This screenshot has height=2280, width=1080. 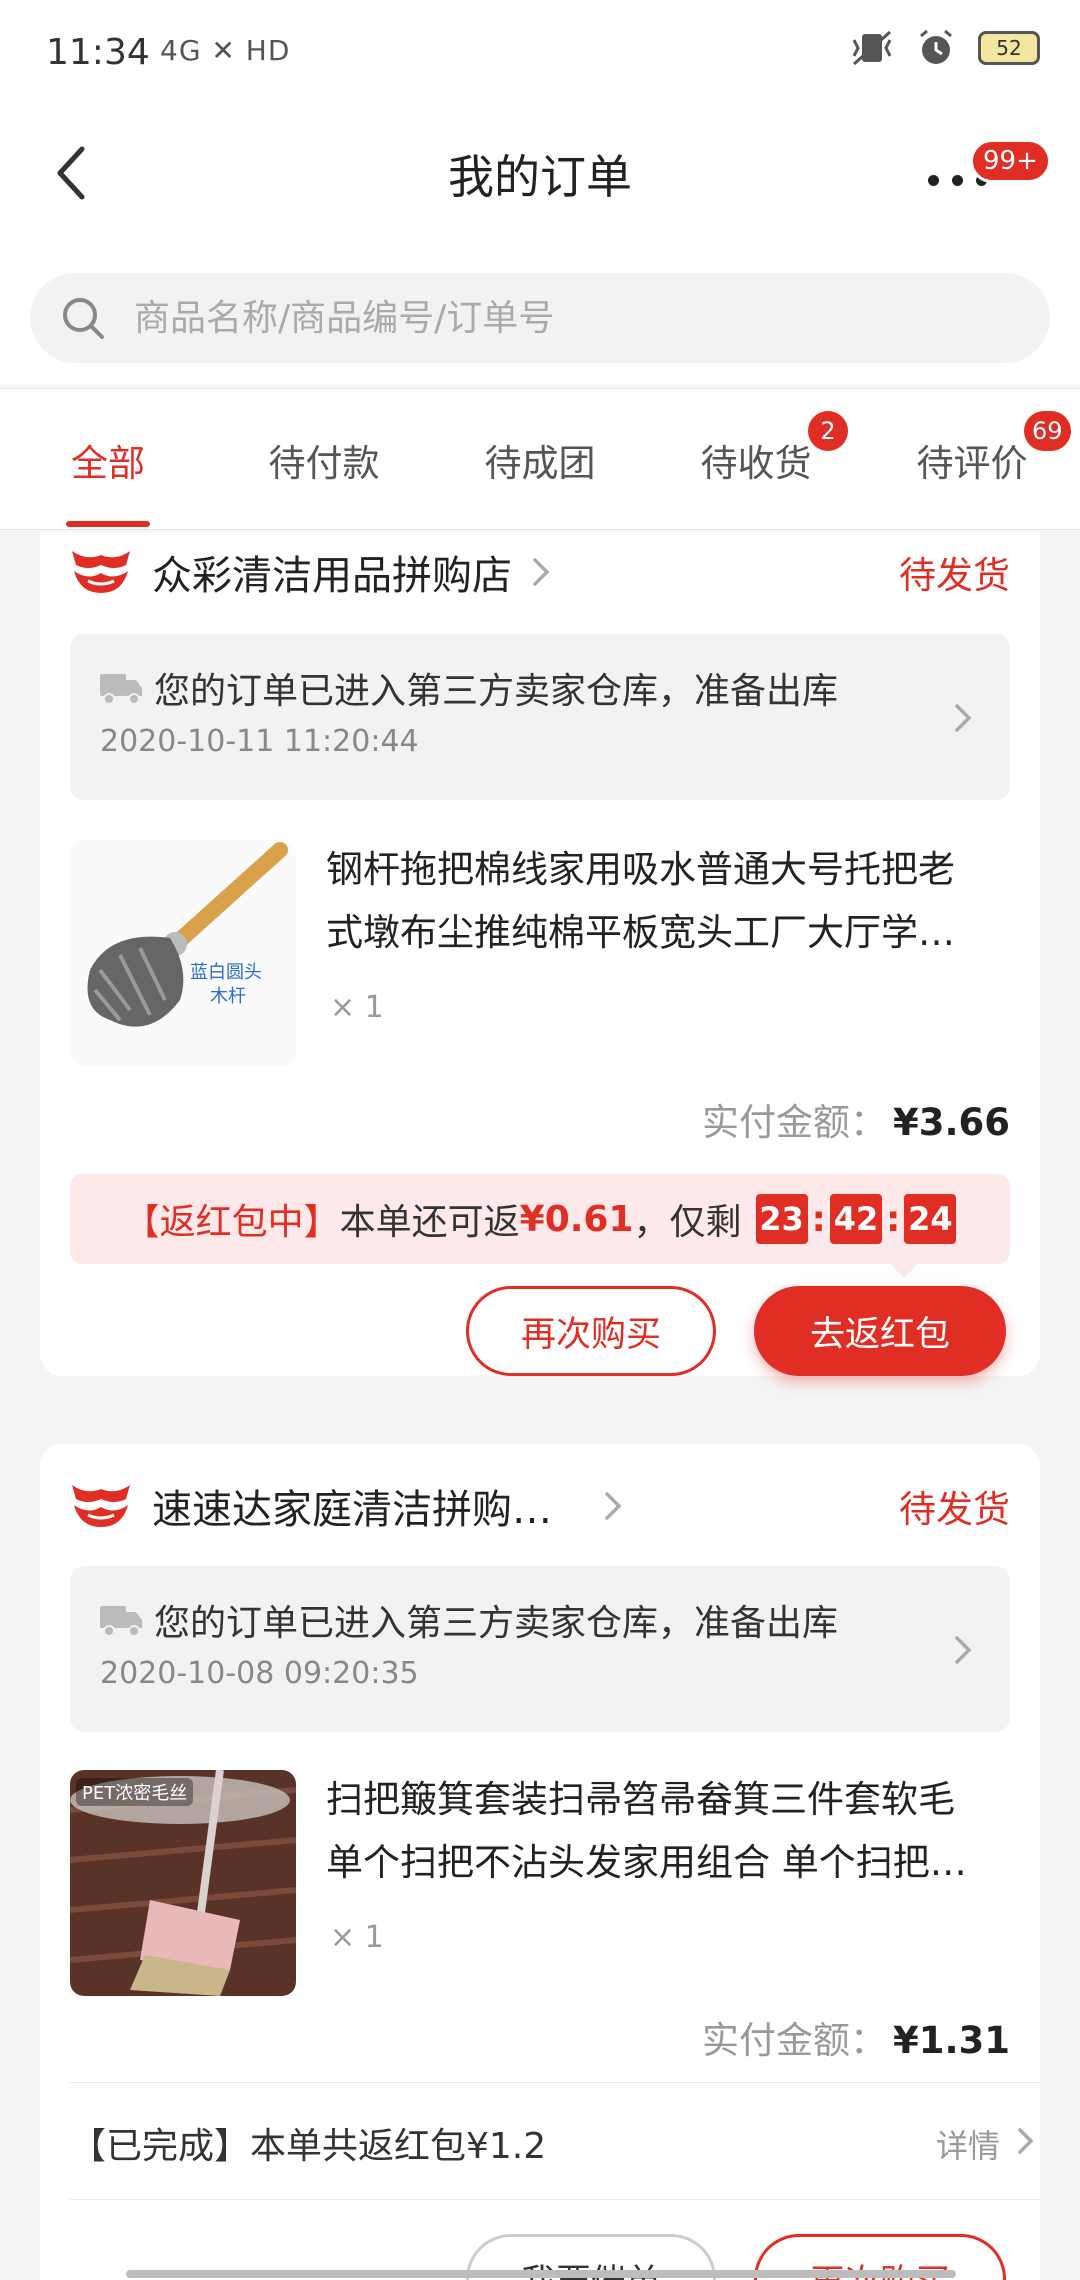 I want to click on tab-label: 待成团, so click(x=540, y=463).